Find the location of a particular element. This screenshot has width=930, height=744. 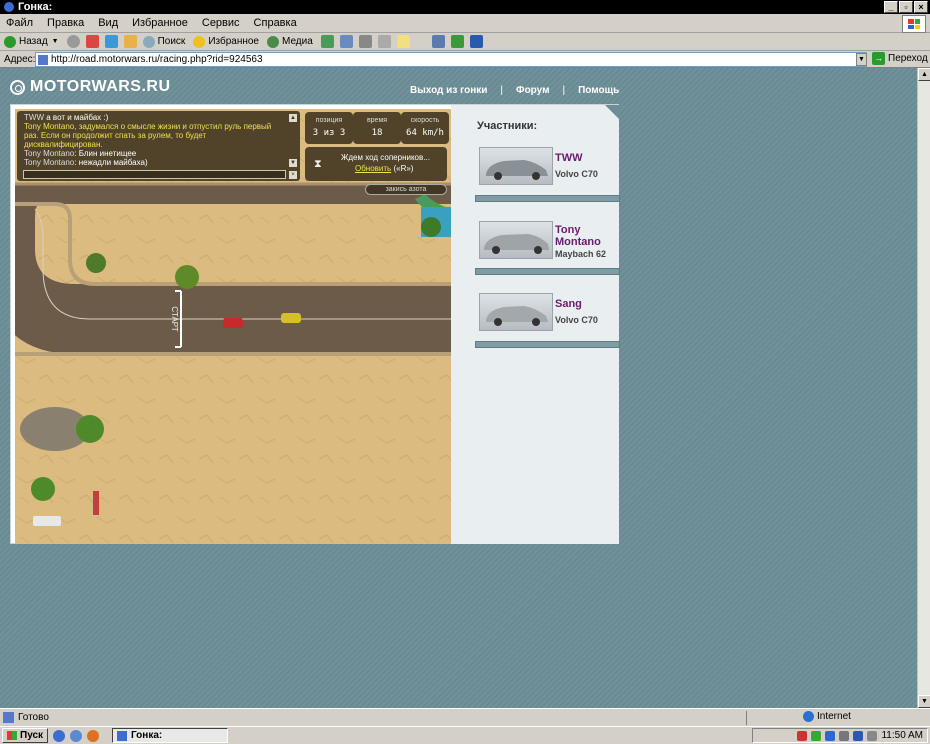

start-label: СТАРТ is located at coordinates (174, 318).